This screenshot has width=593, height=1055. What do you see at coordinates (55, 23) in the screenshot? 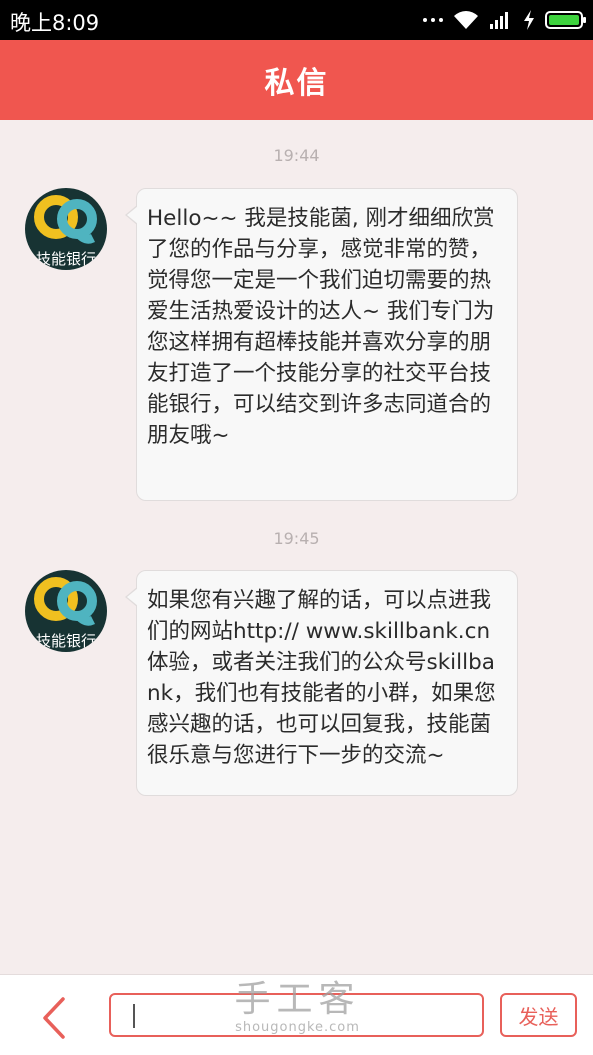
I see `status-time: 晚上8:09` at bounding box center [55, 23].